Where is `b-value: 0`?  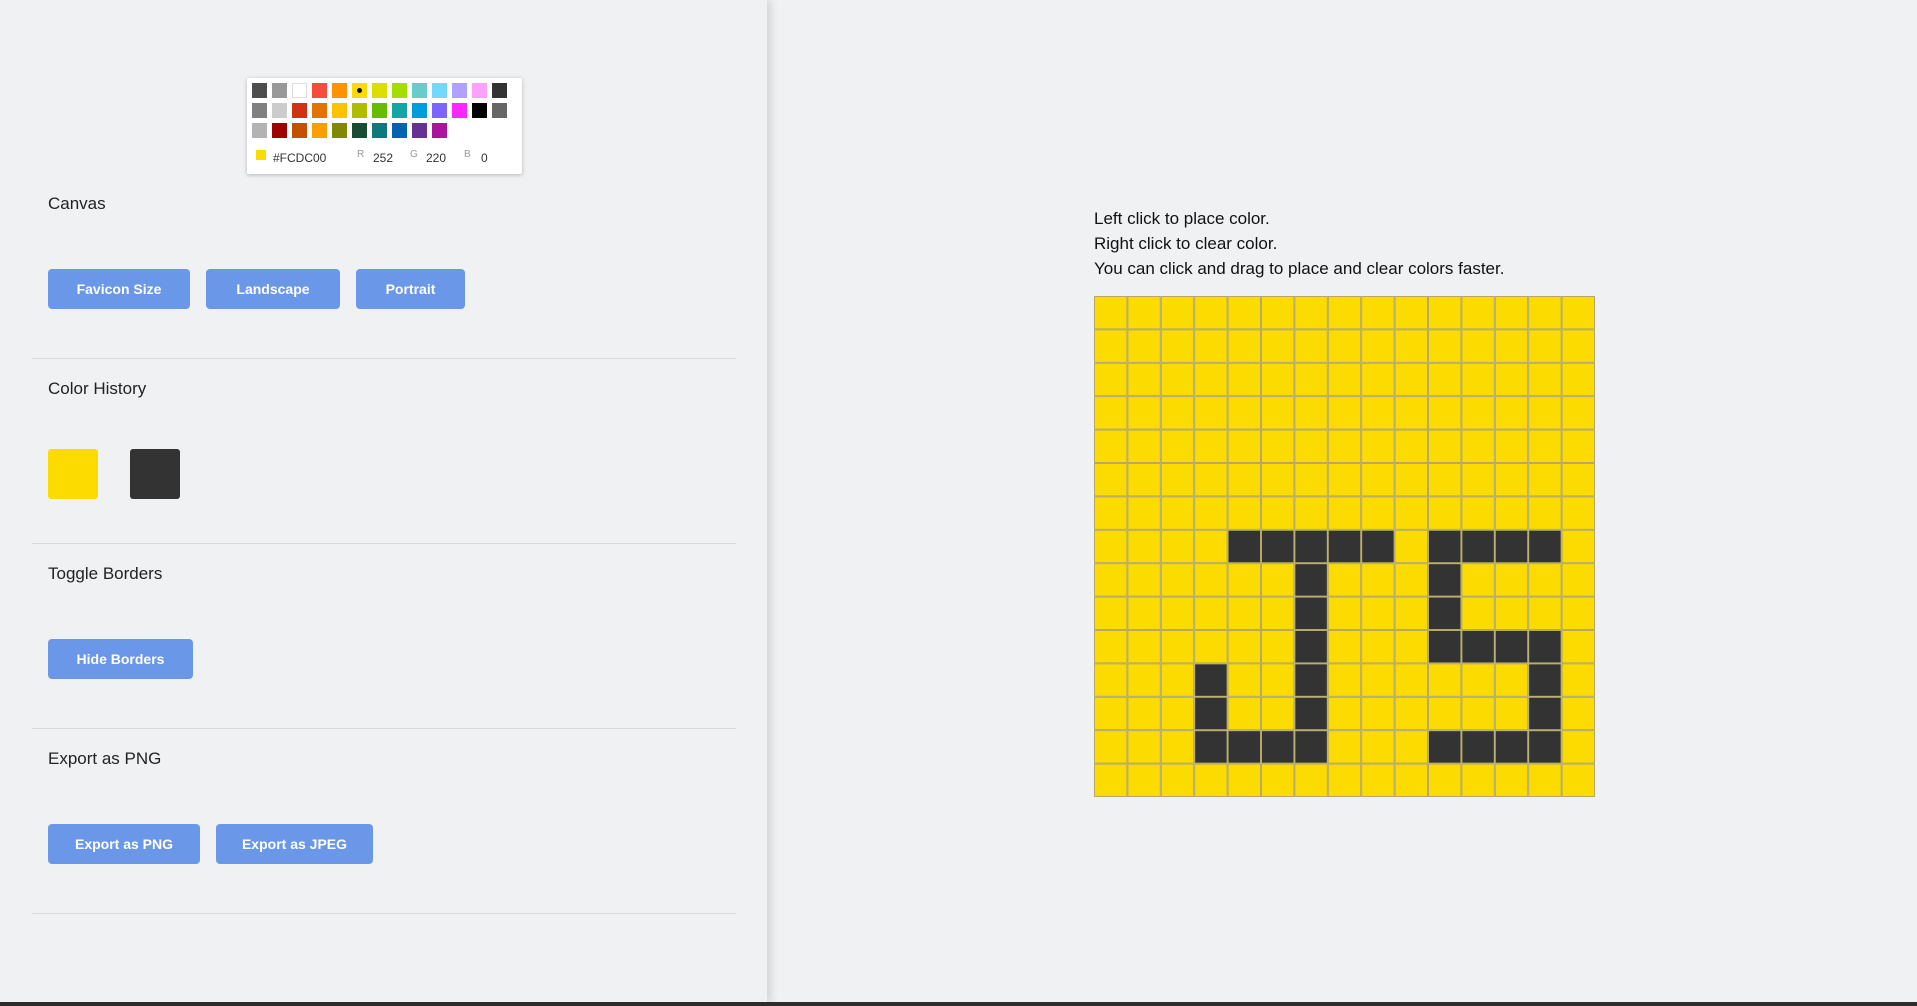
b-value: 0 is located at coordinates (484, 158).